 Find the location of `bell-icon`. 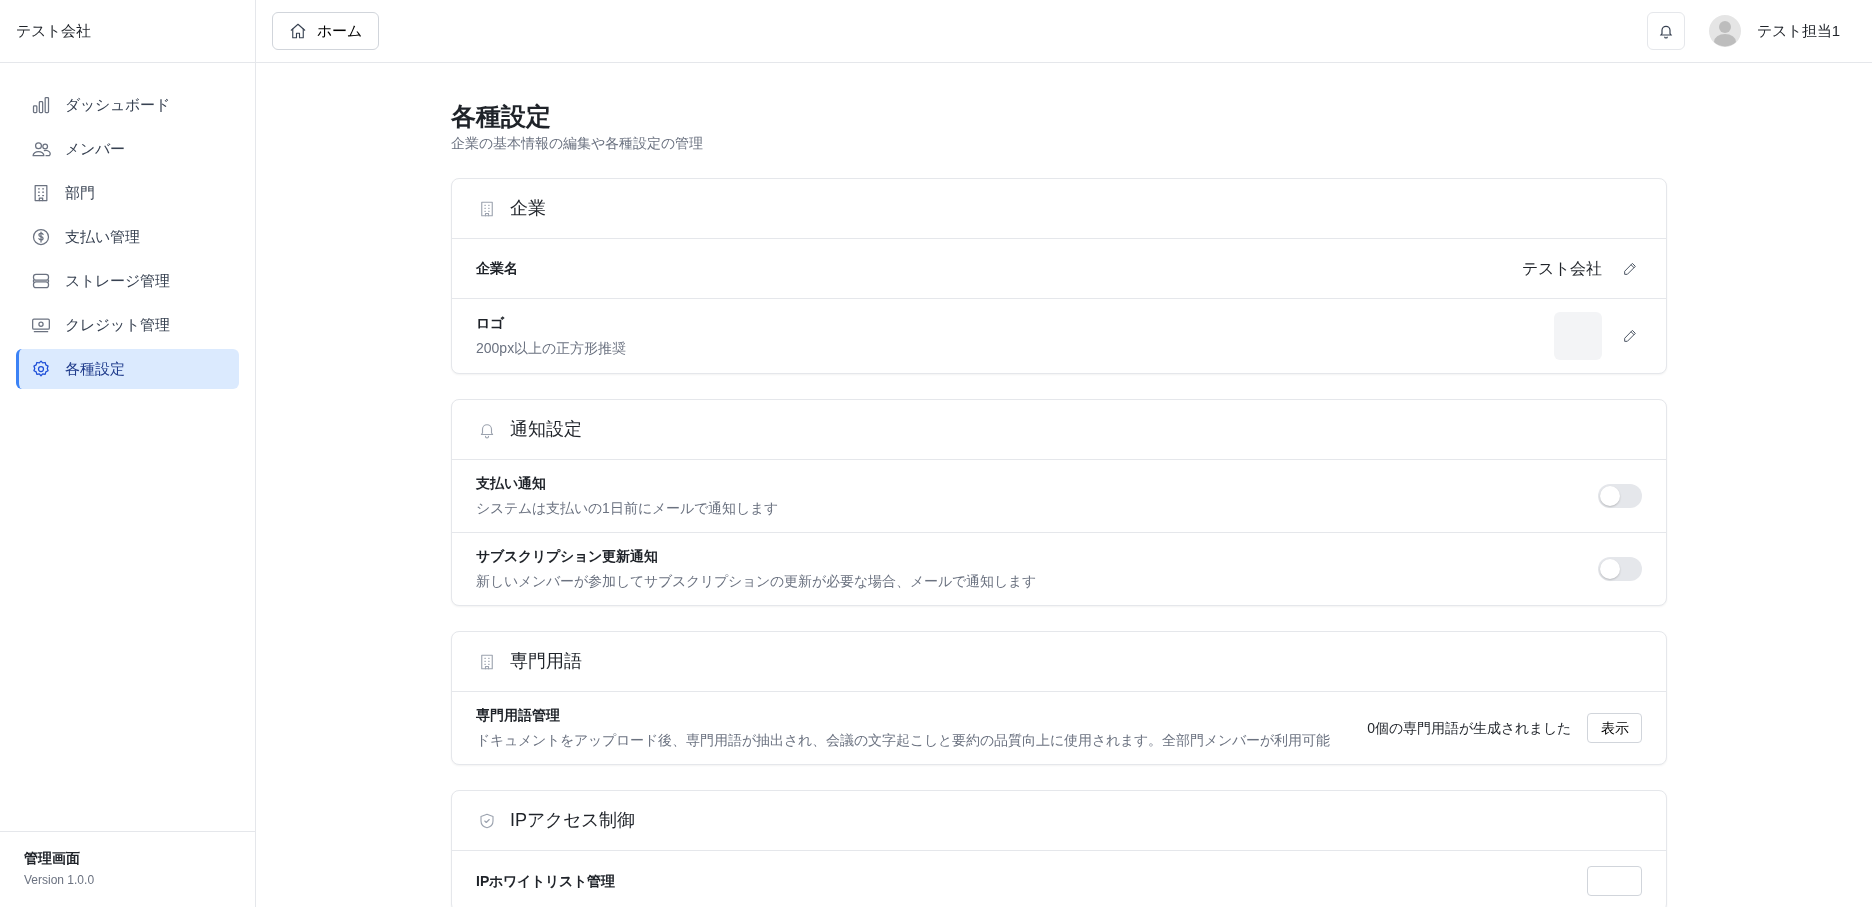

bell-icon is located at coordinates (1665, 31).